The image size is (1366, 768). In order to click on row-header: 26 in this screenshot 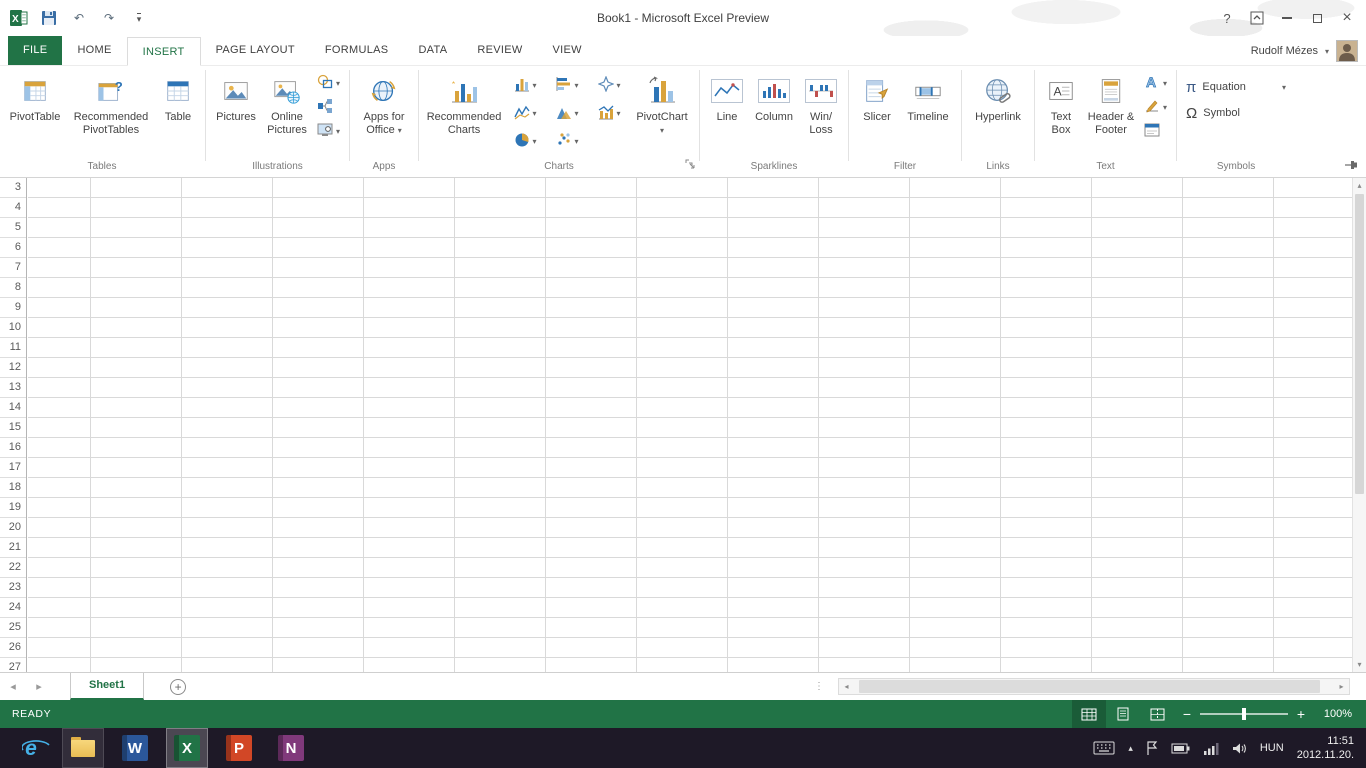, I will do `click(13, 648)`.